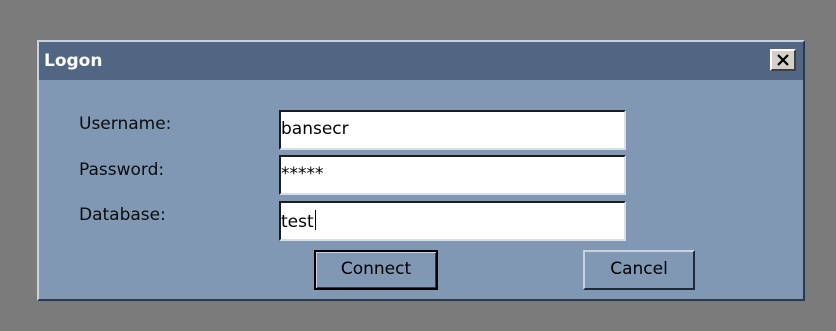 This screenshot has height=331, width=836. Describe the element at coordinates (376, 270) in the screenshot. I see `connect-button: Connect` at that location.